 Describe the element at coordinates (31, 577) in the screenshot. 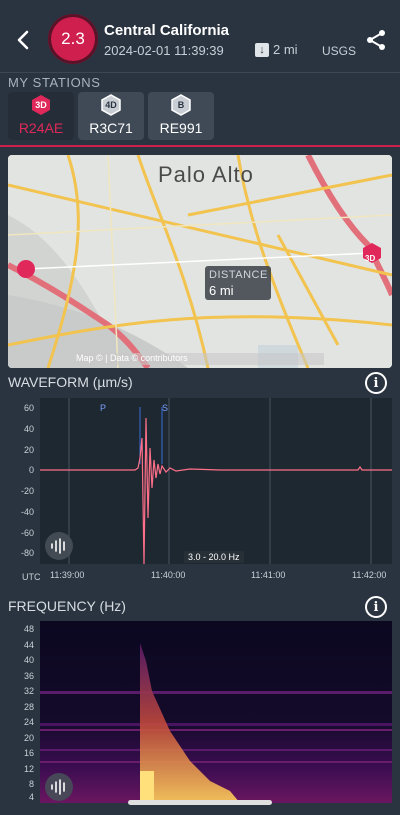

I see `x-axis-unit: UTC` at that location.